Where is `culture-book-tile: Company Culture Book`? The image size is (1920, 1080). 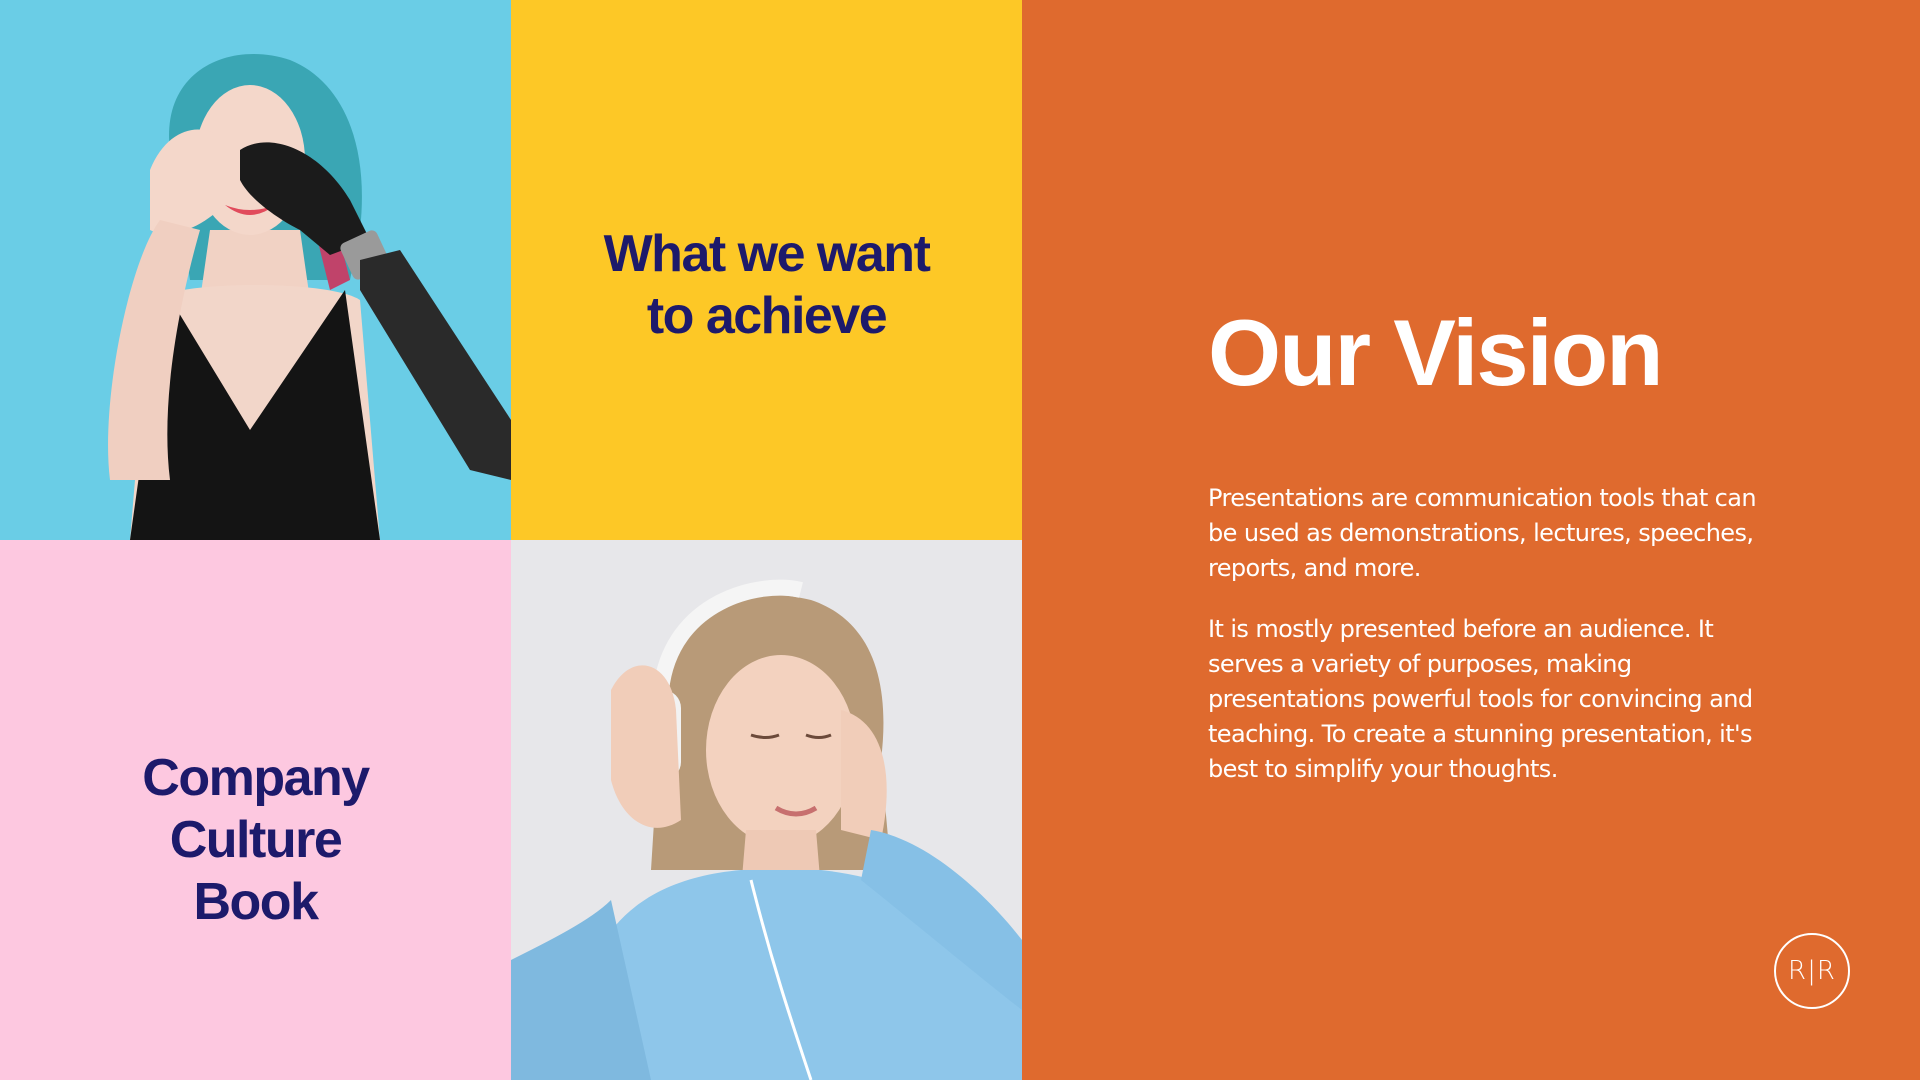
culture-book-tile: Company Culture Book is located at coordinates (255, 810).